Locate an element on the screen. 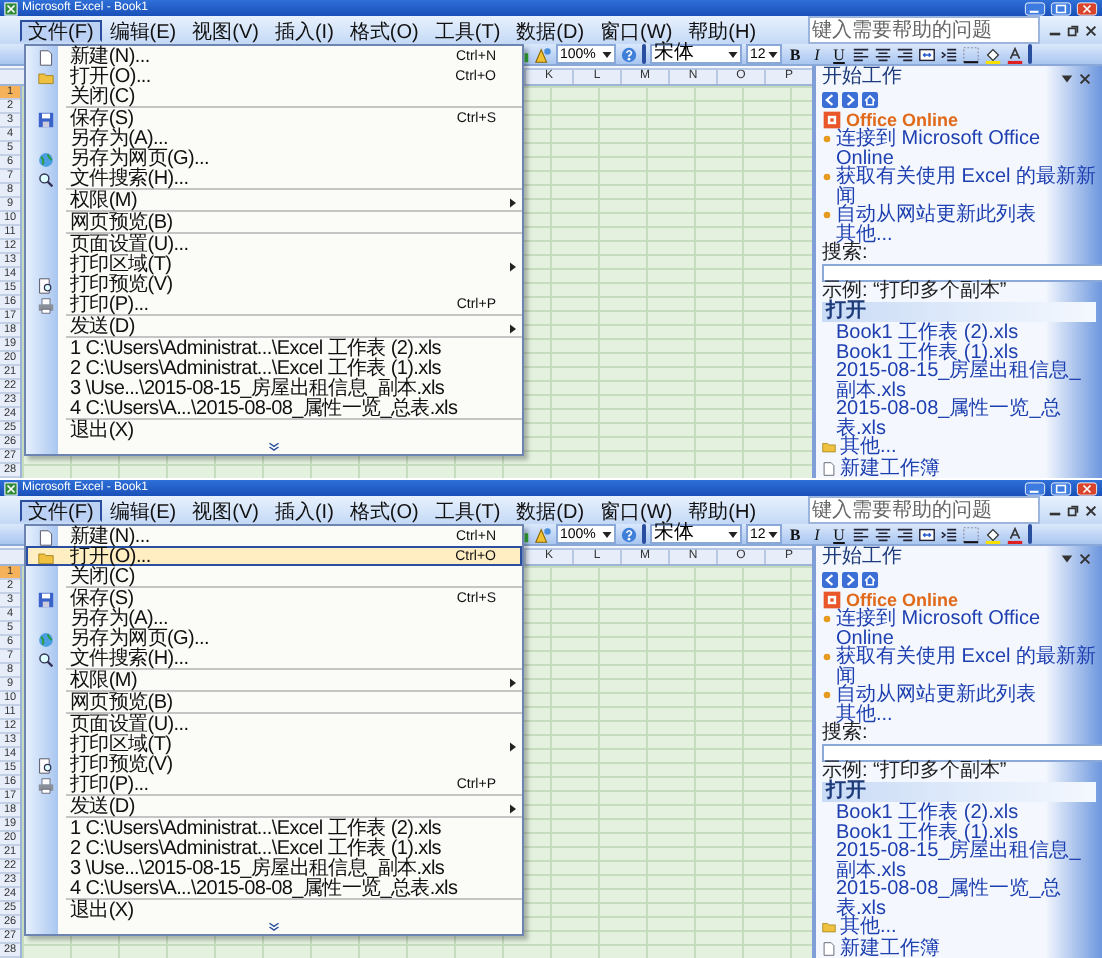  new-workbook-link: 新建工作簿 is located at coordinates (890, 468).